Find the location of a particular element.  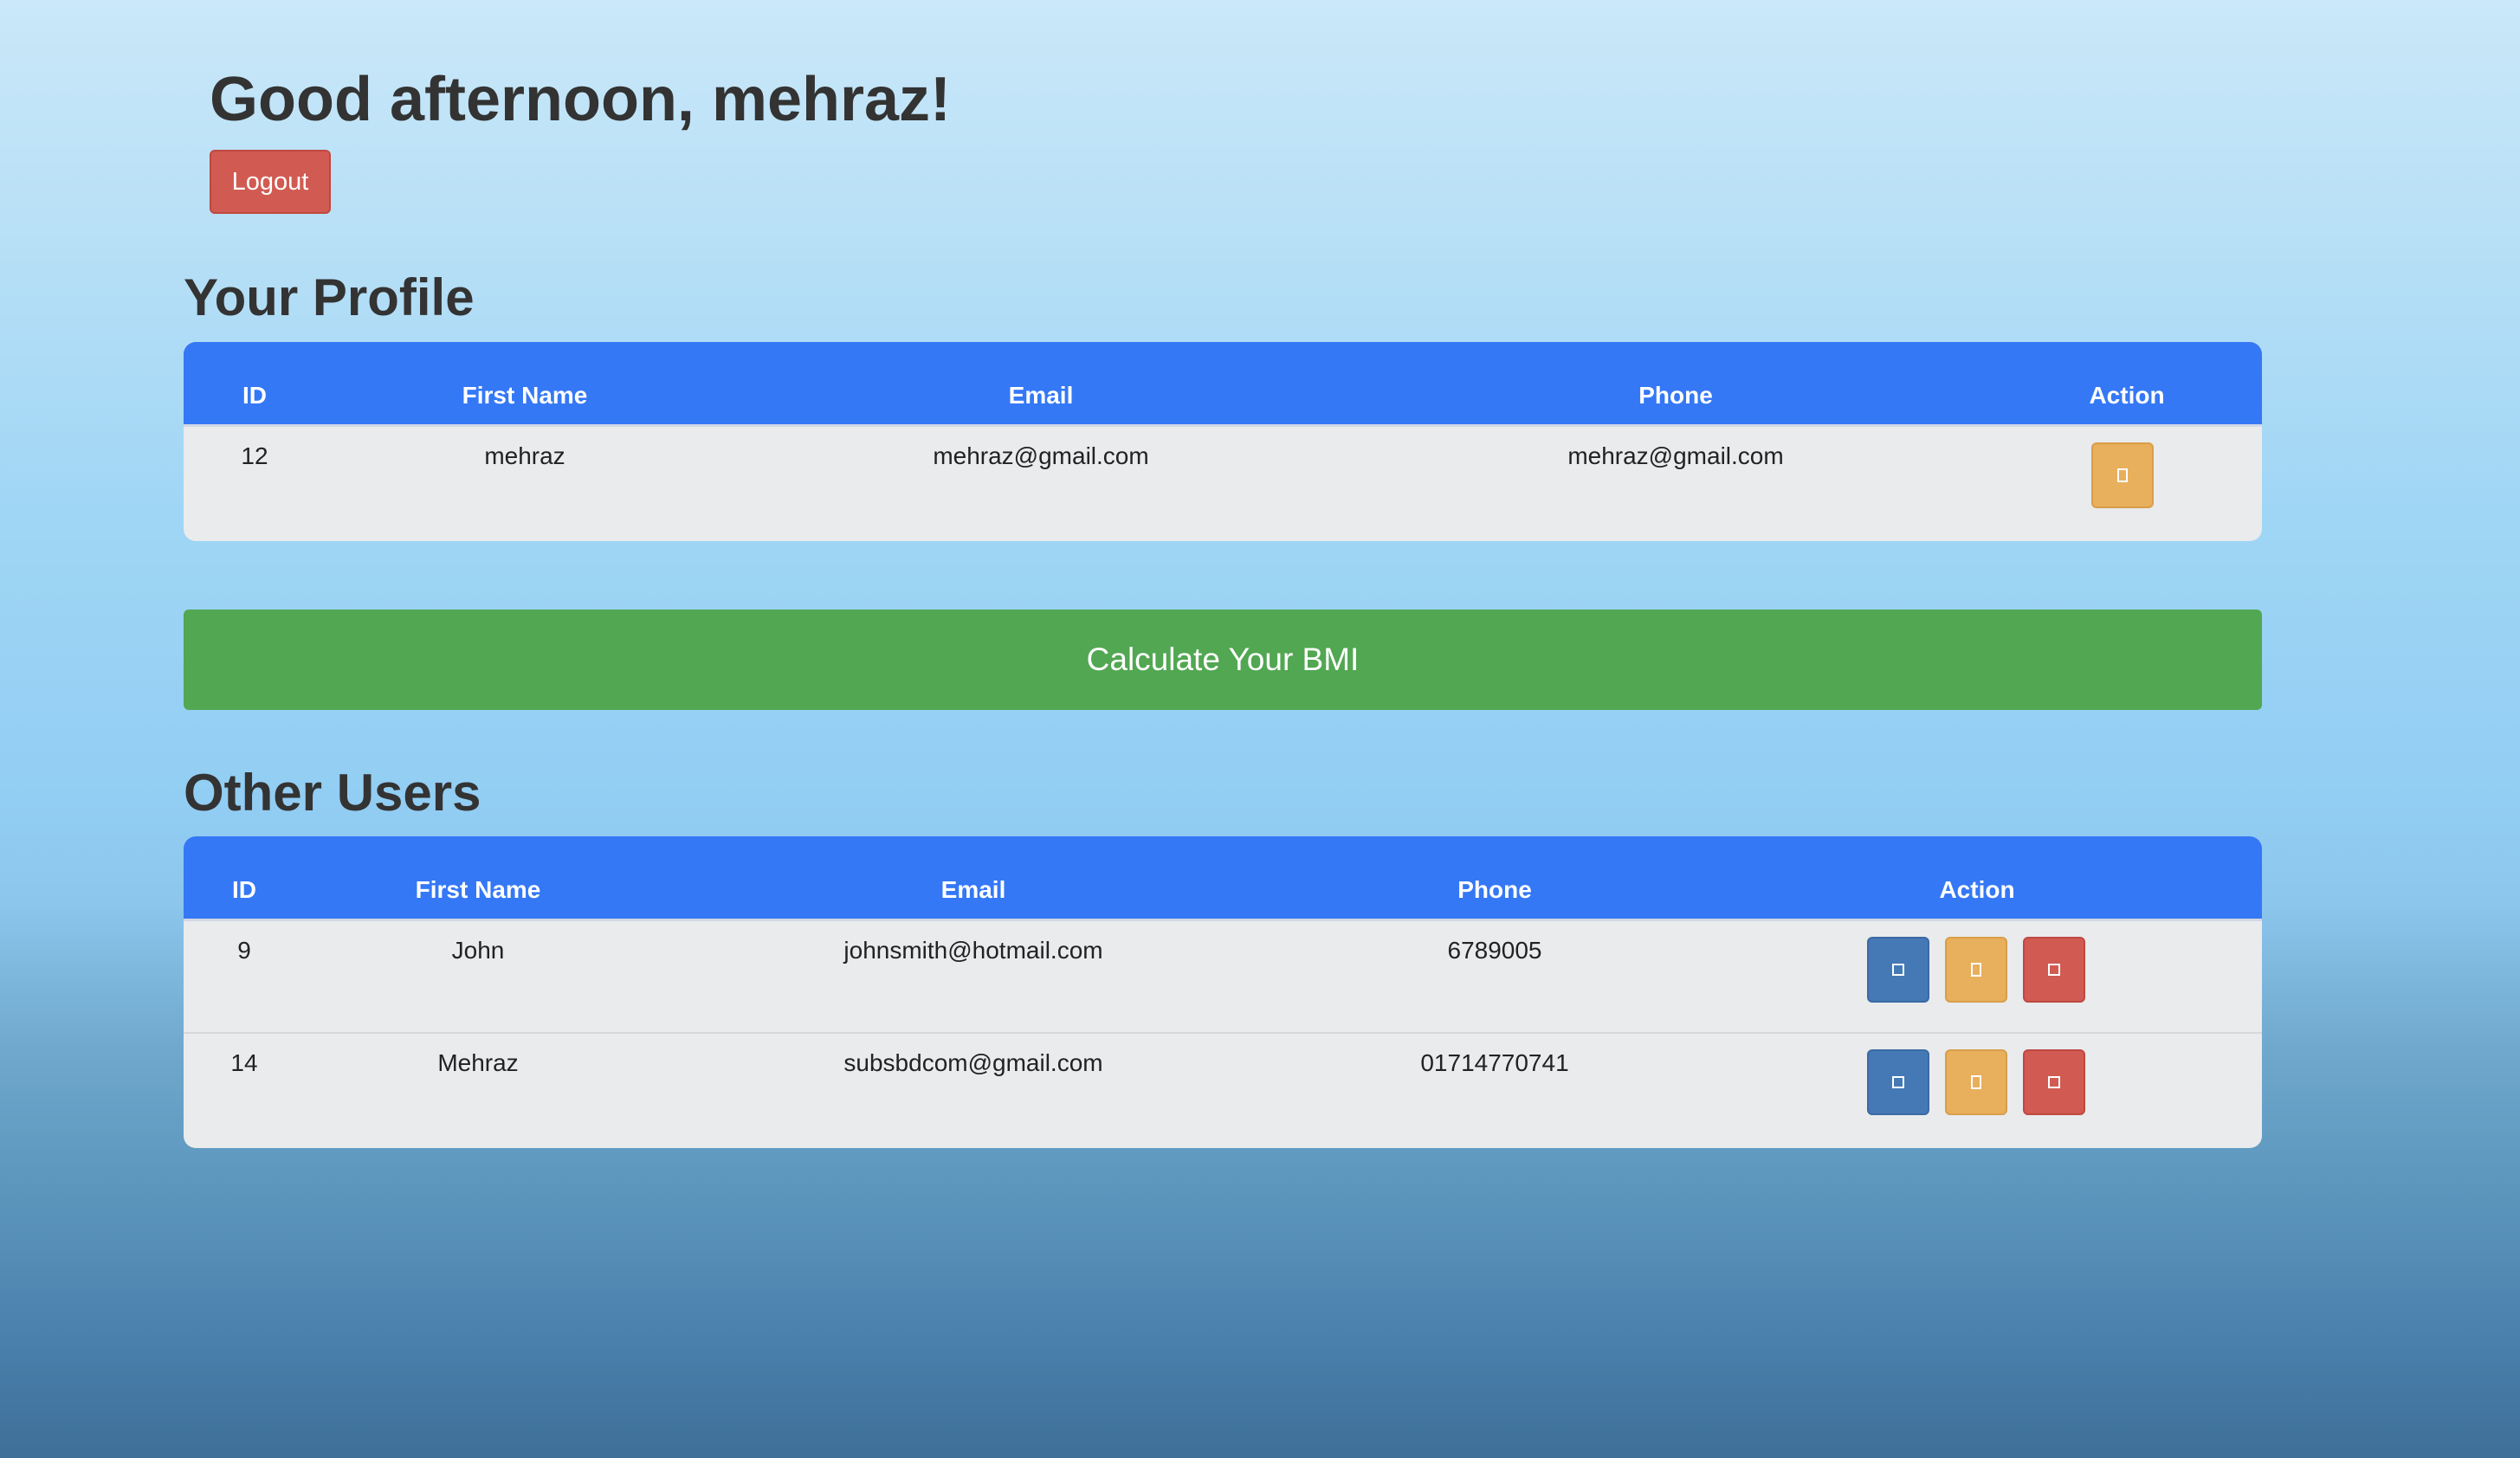

cell-email: mehraz@gmail.com is located at coordinates (1041, 455).